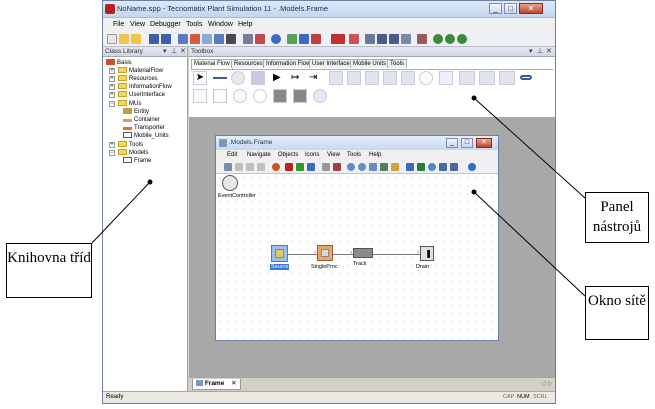 This screenshot has height=409, width=655. What do you see at coordinates (528, 243) in the screenshot?
I see `arrow-network-window` at bounding box center [528, 243].